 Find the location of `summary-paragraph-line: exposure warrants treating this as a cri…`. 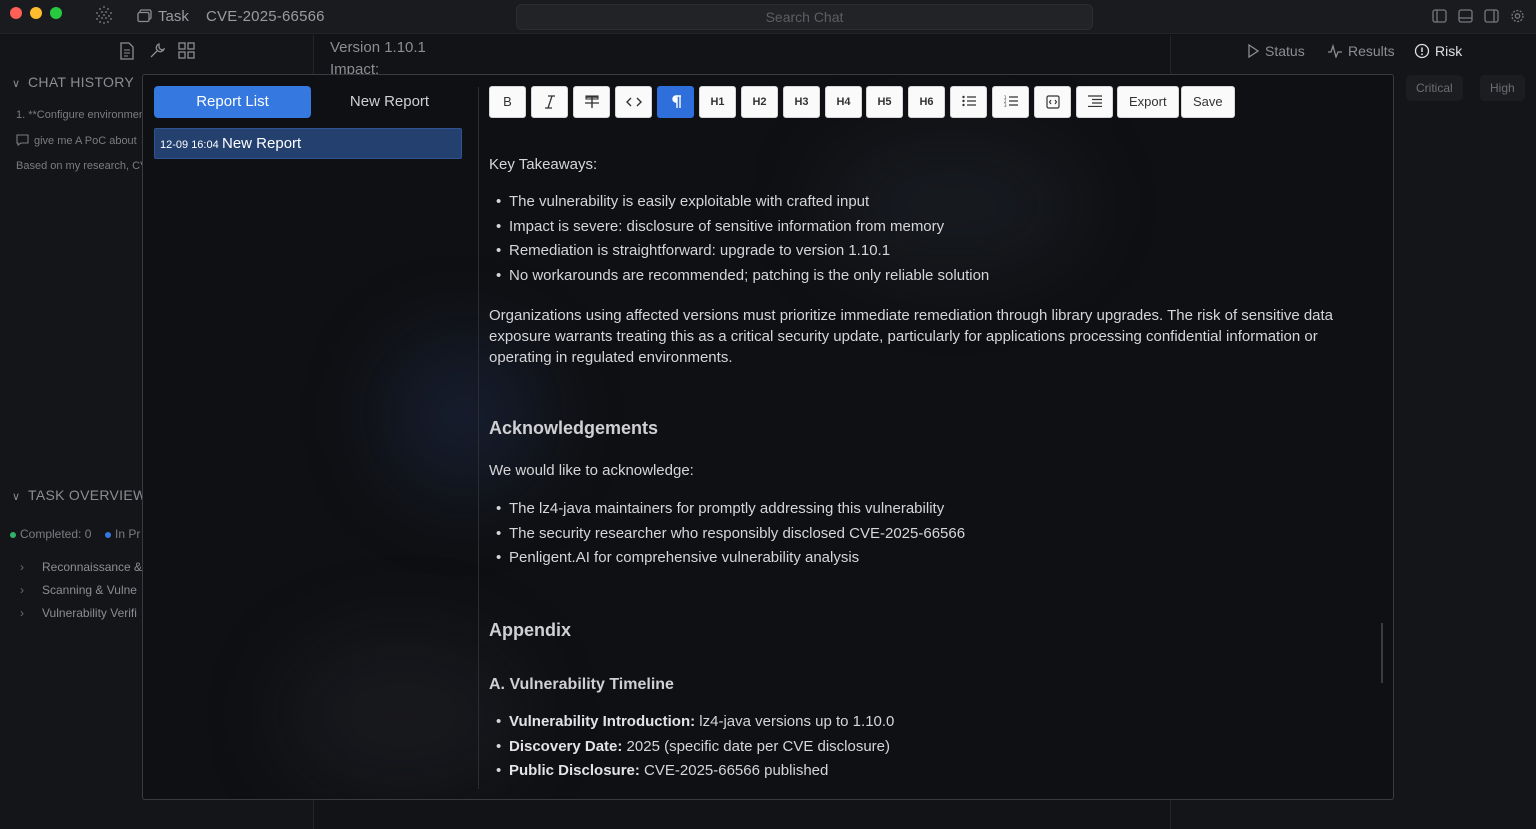

summary-paragraph-line: exposure warrants treating this as a cri… is located at coordinates (903, 336).